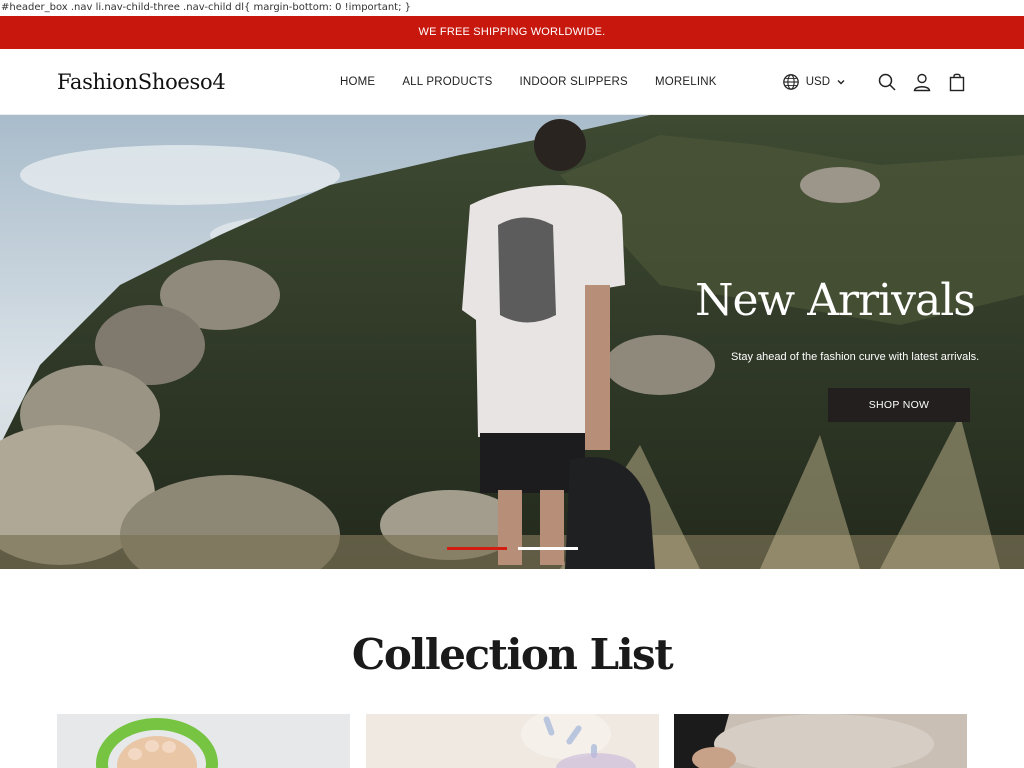 This screenshot has height=768, width=1024. Describe the element at coordinates (899, 405) in the screenshot. I see `shop-now-button: SHOP NOW` at that location.